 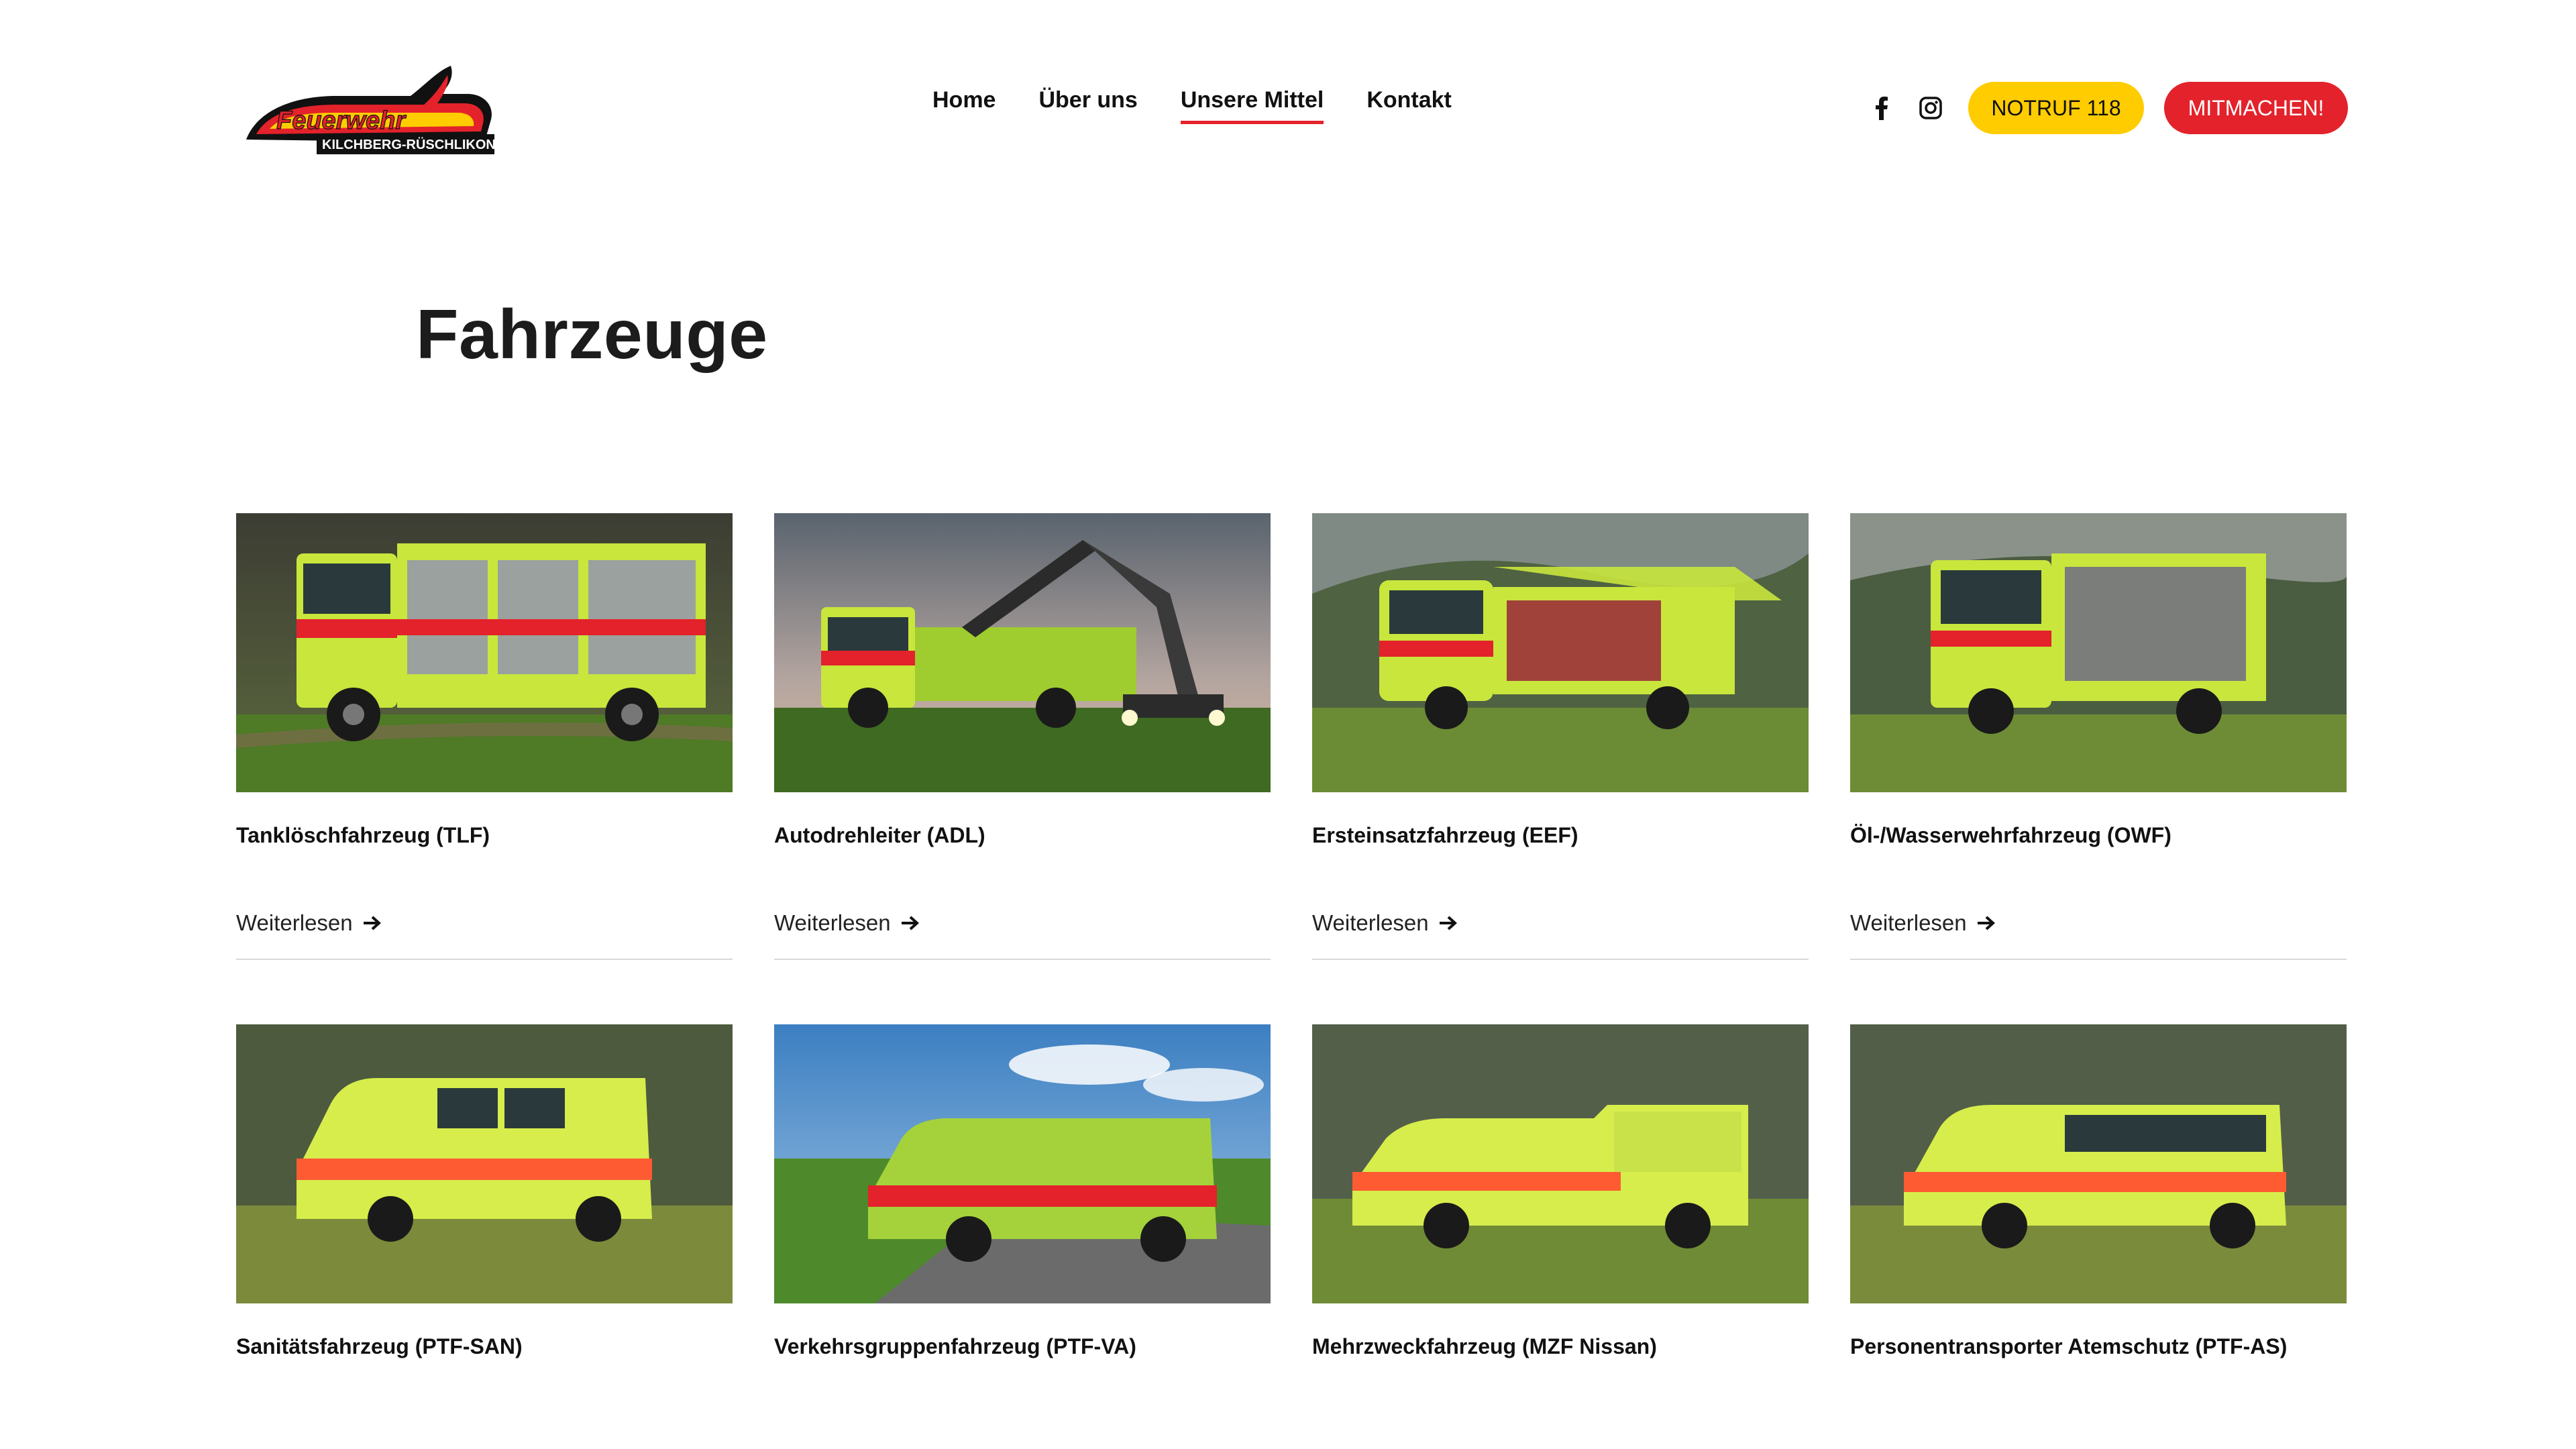 I want to click on vehicle-card: Ersteinsatzfahrzeug (EEF) Weiterlesen, so click(x=1560, y=736).